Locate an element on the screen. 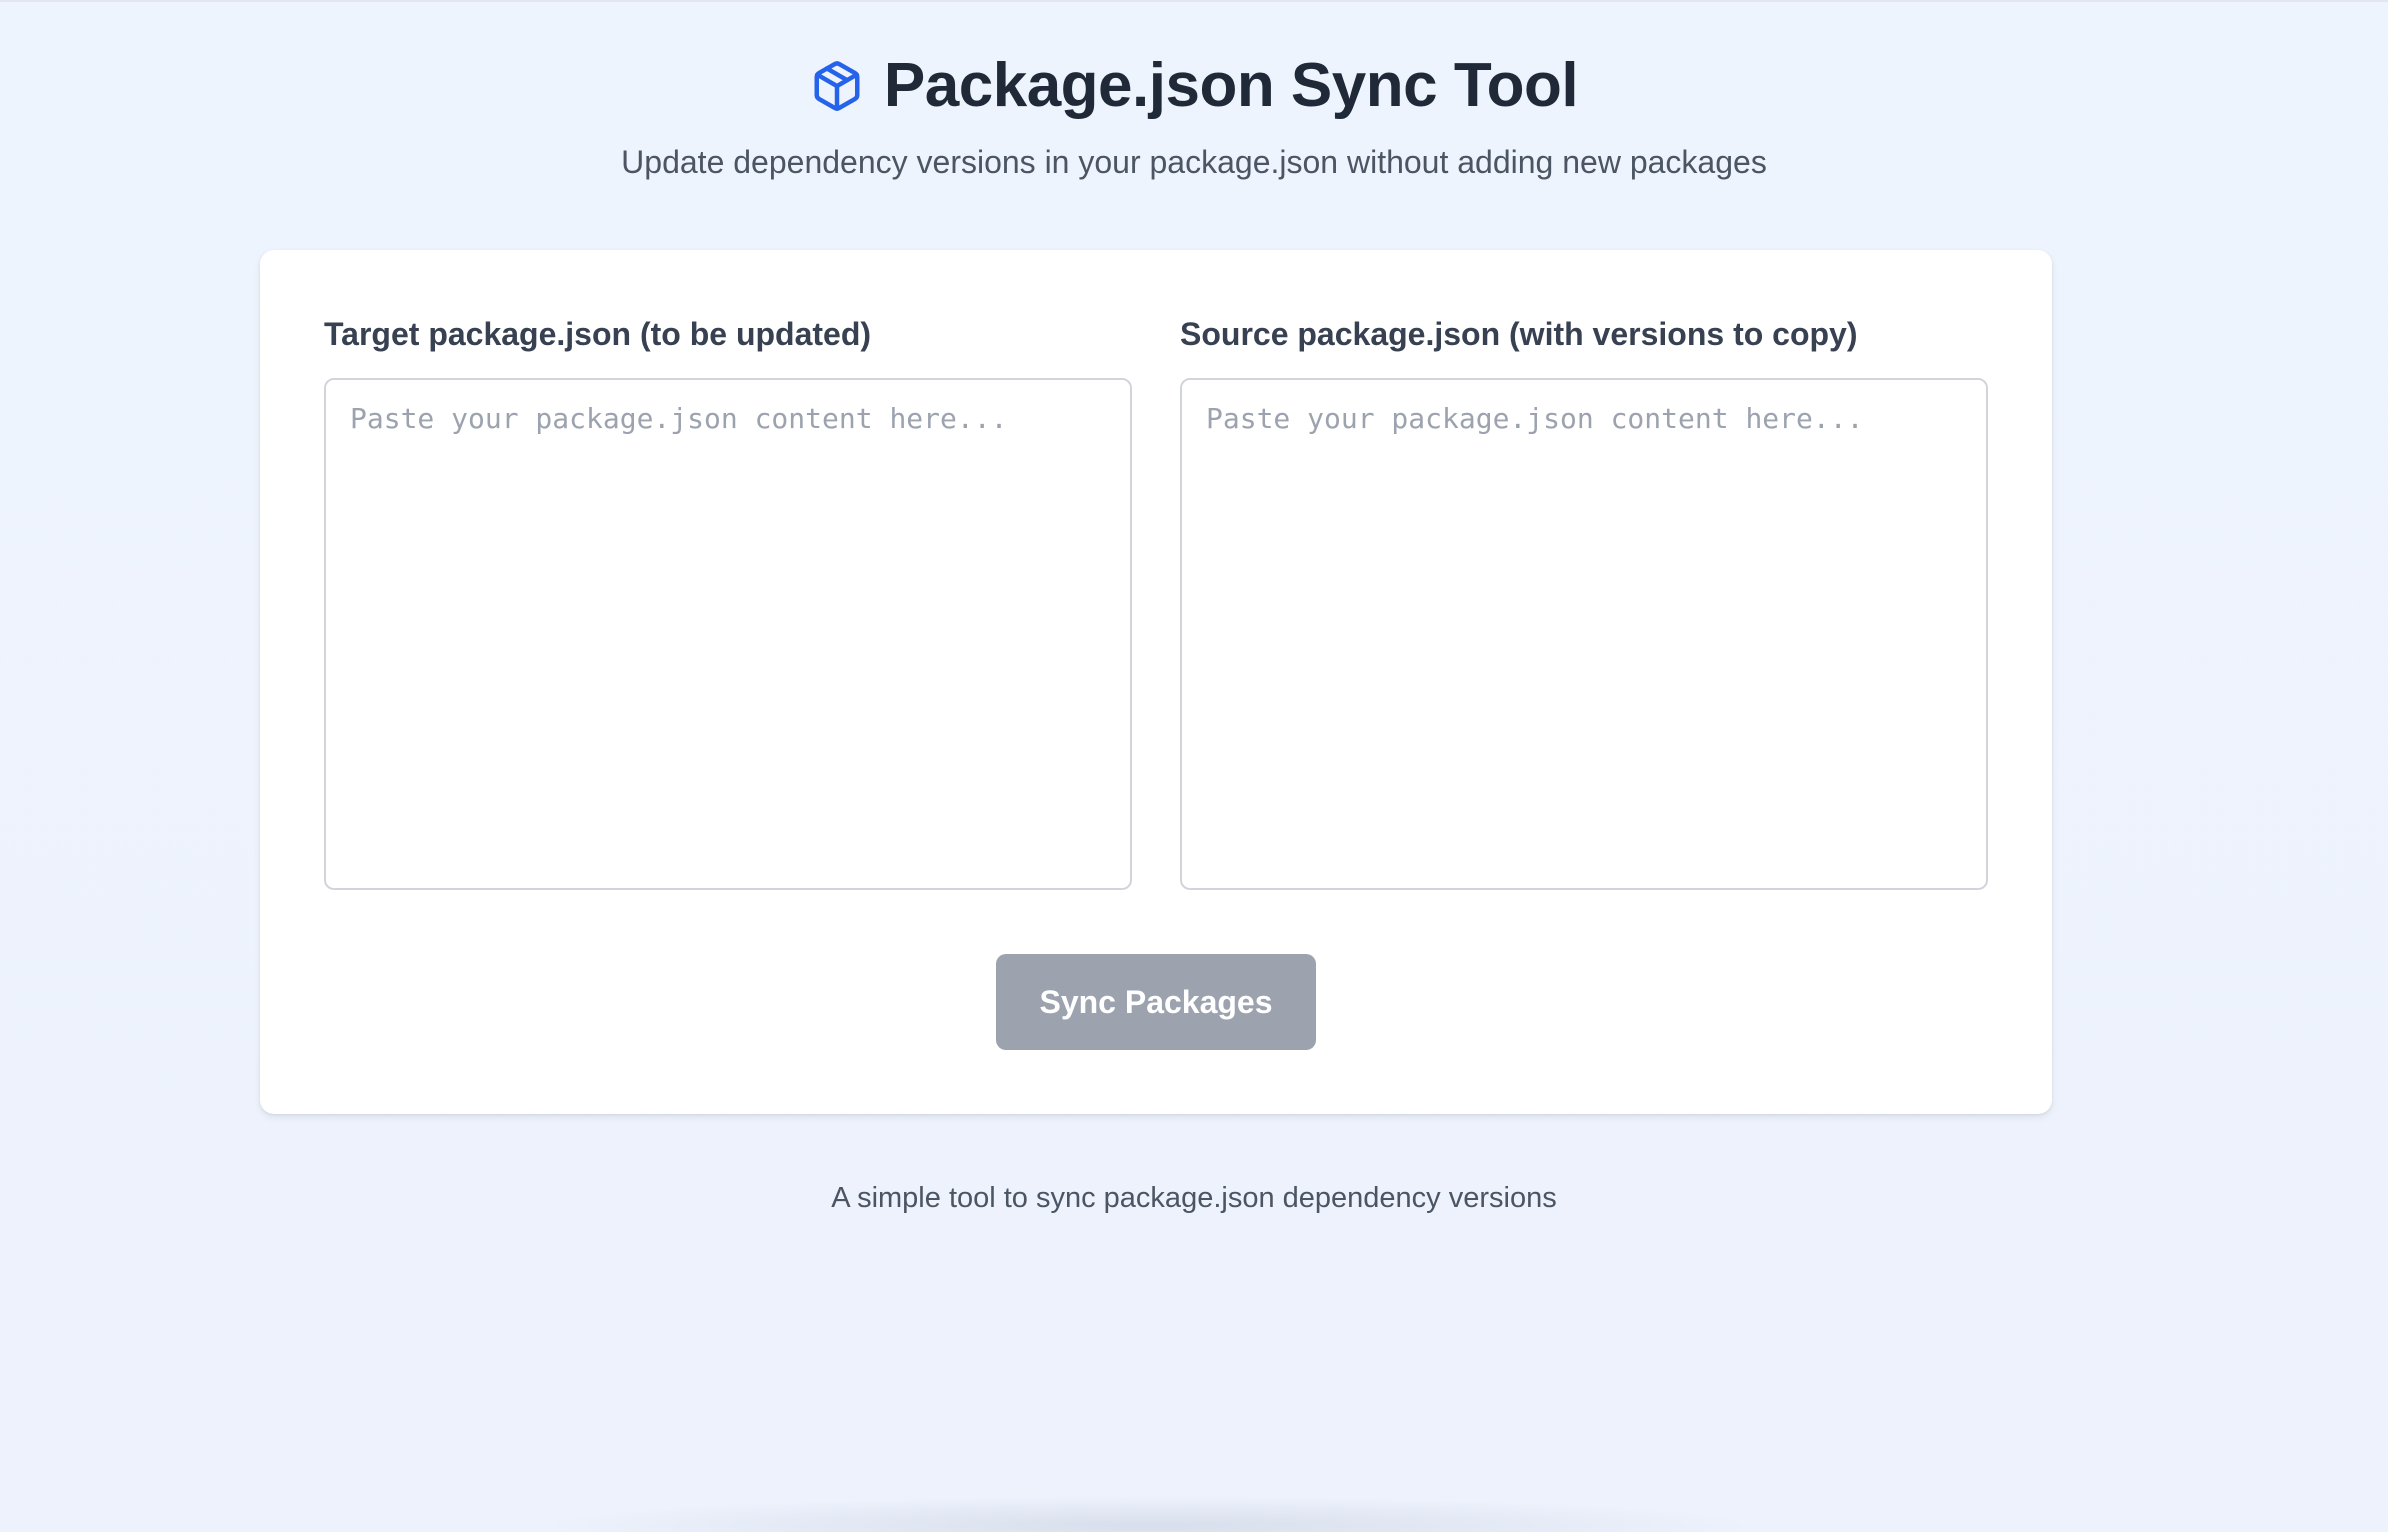 This screenshot has width=2388, height=1532. target-panel: Target package.json (to be updated) is located at coordinates (728, 602).